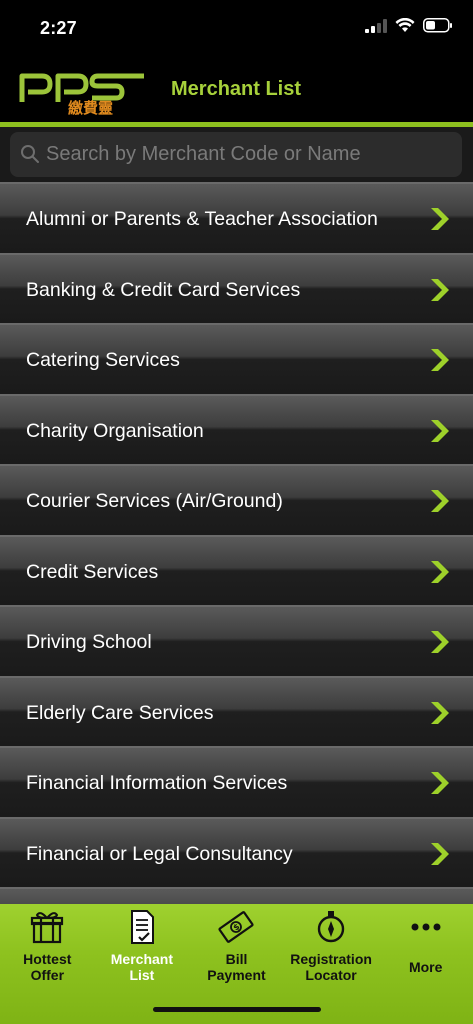  What do you see at coordinates (425, 950) in the screenshot?
I see `tab-more: More` at bounding box center [425, 950].